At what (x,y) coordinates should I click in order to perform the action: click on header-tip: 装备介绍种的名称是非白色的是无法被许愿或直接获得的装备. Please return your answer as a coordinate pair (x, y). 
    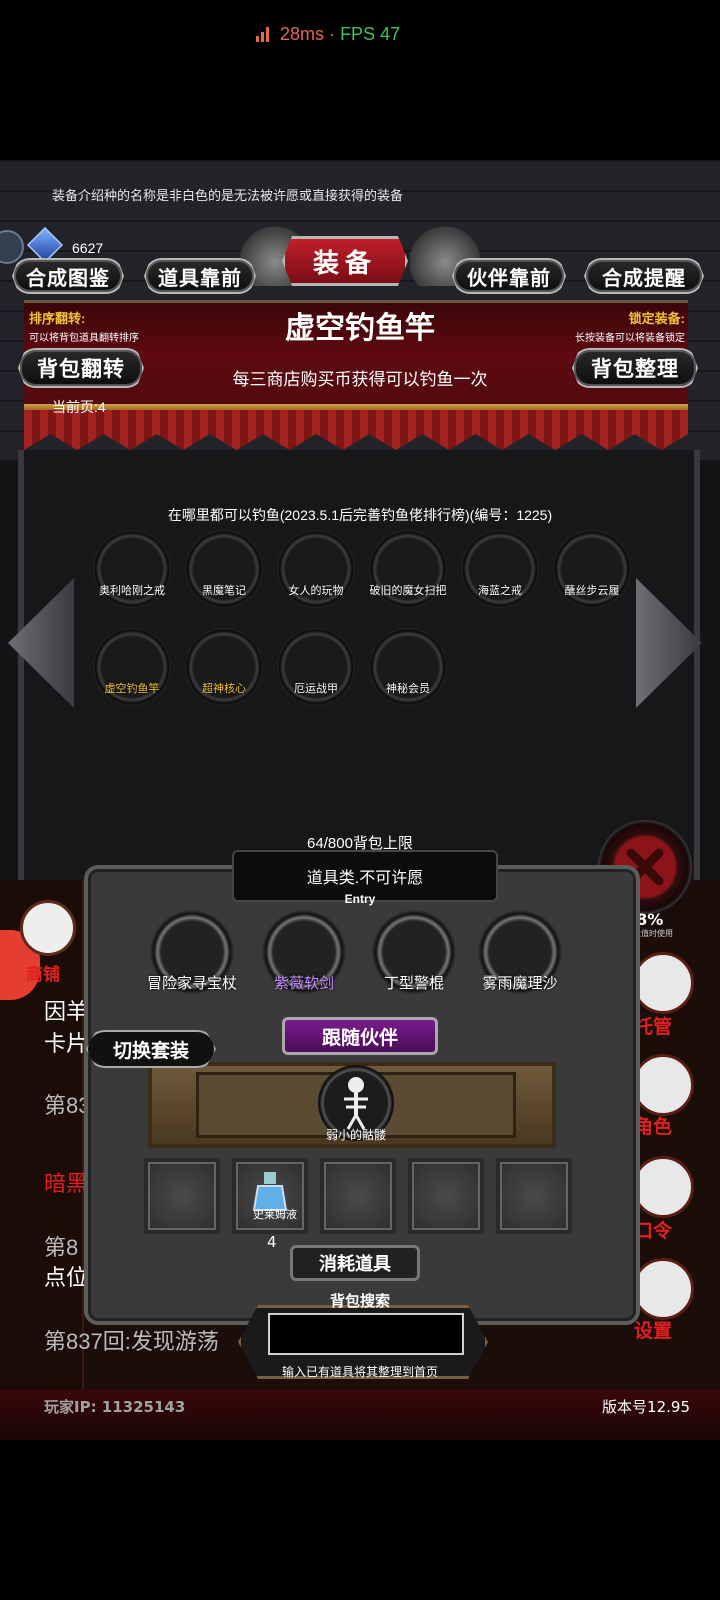
    Looking at the image, I should click on (228, 195).